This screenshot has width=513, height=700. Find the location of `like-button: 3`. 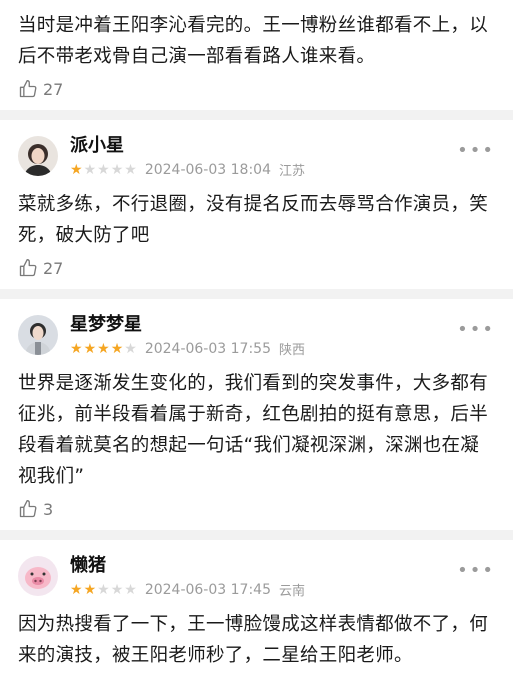

like-button: 3 is located at coordinates (256, 509).